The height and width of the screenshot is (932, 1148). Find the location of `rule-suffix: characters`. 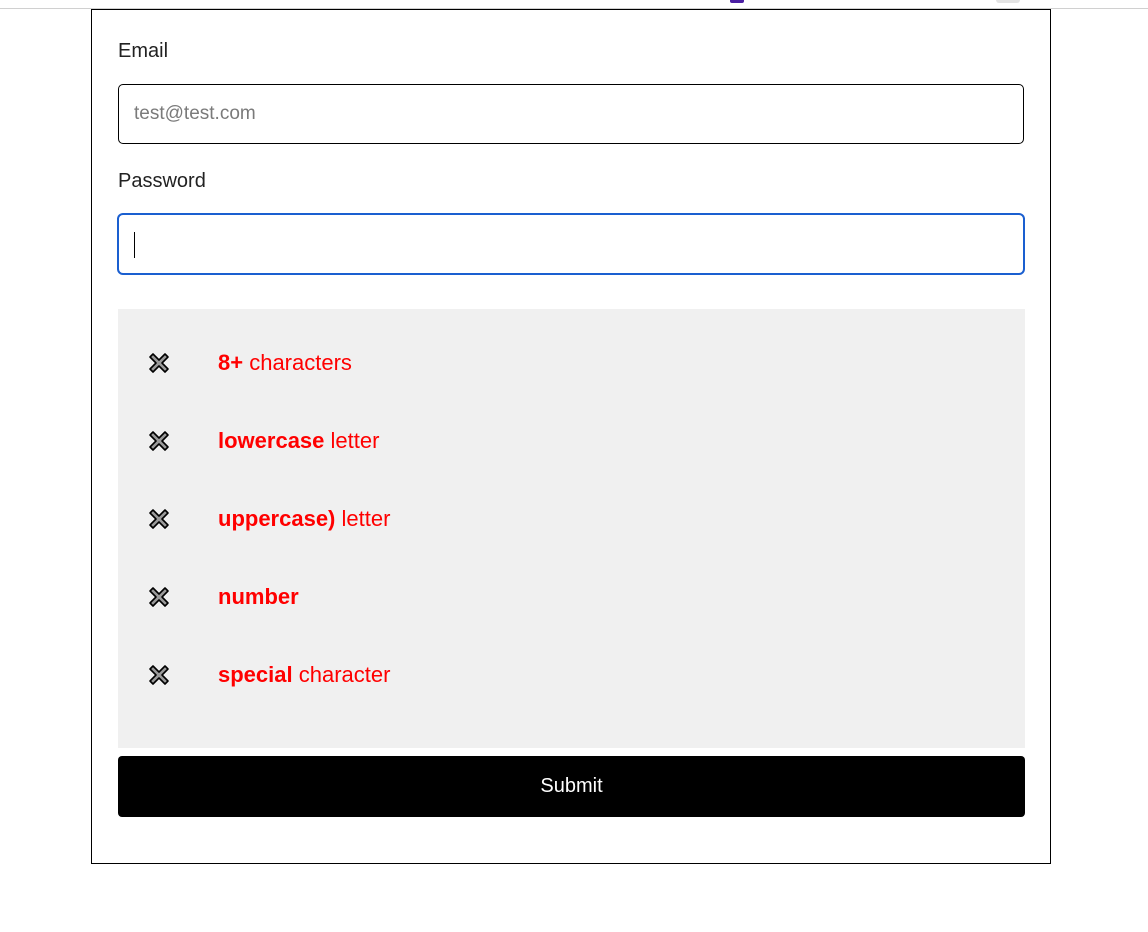

rule-suffix: characters is located at coordinates (297, 362).